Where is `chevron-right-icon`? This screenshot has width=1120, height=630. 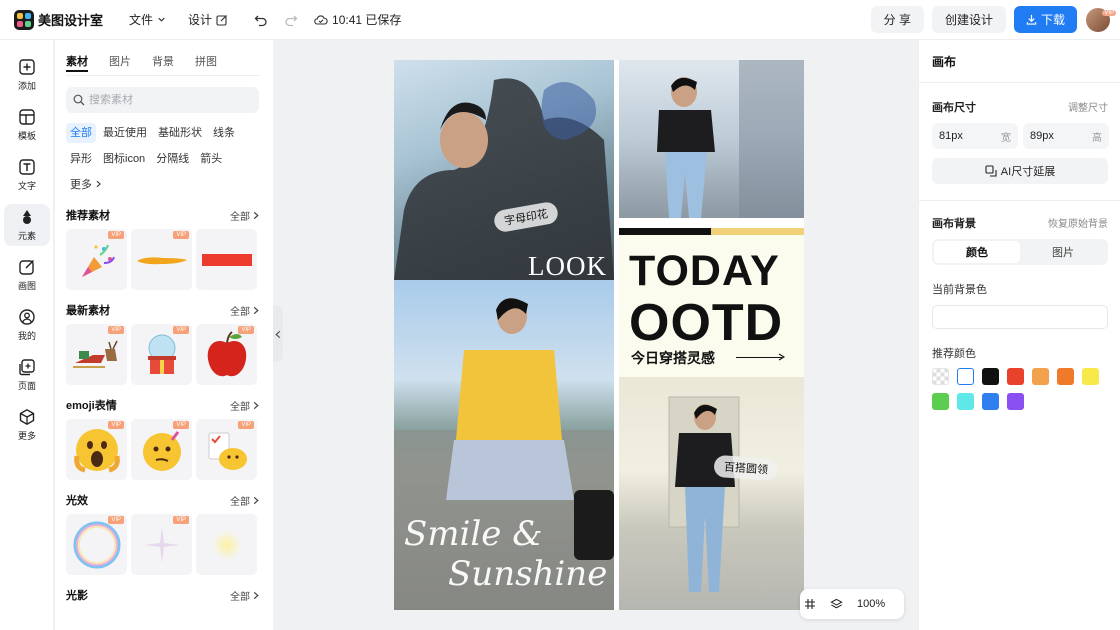 chevron-right-icon is located at coordinates (98, 184).